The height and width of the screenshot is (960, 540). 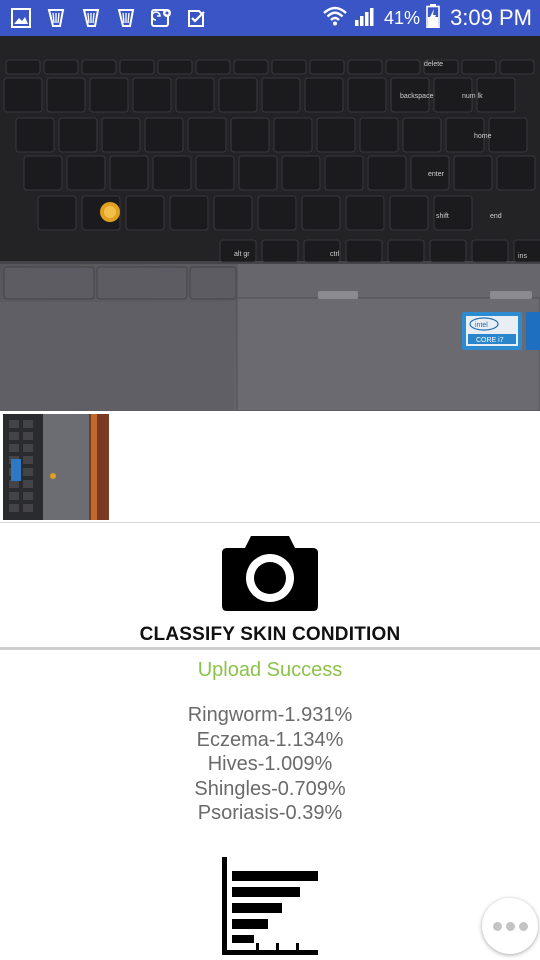 I want to click on thumbnail-image, so click(x=56, y=467).